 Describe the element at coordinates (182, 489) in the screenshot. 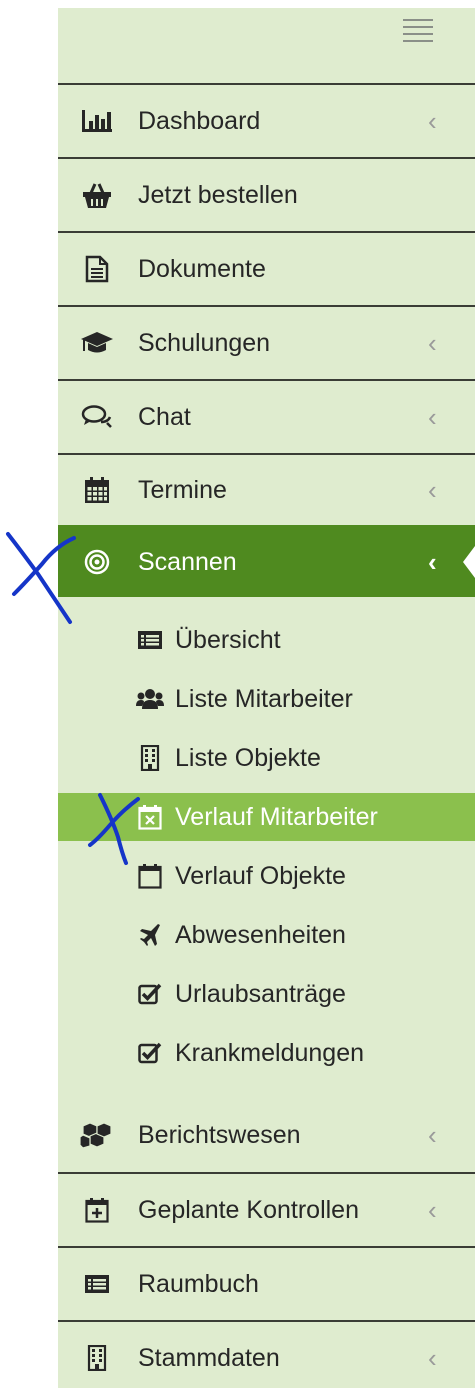

I see `menu-label-termine: Termine` at that location.